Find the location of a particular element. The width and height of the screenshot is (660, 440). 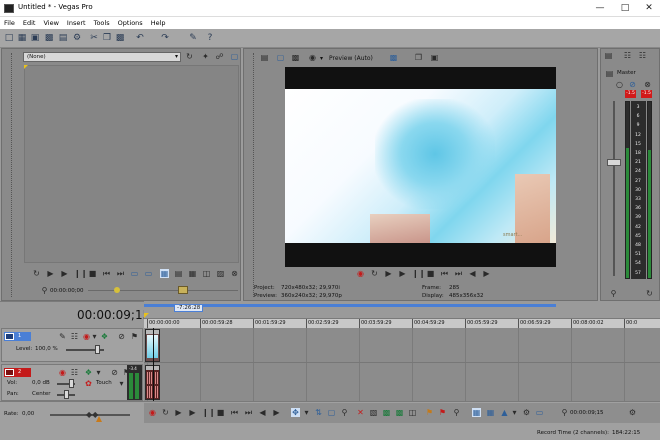

help-icon: ? is located at coordinates (210, 38).